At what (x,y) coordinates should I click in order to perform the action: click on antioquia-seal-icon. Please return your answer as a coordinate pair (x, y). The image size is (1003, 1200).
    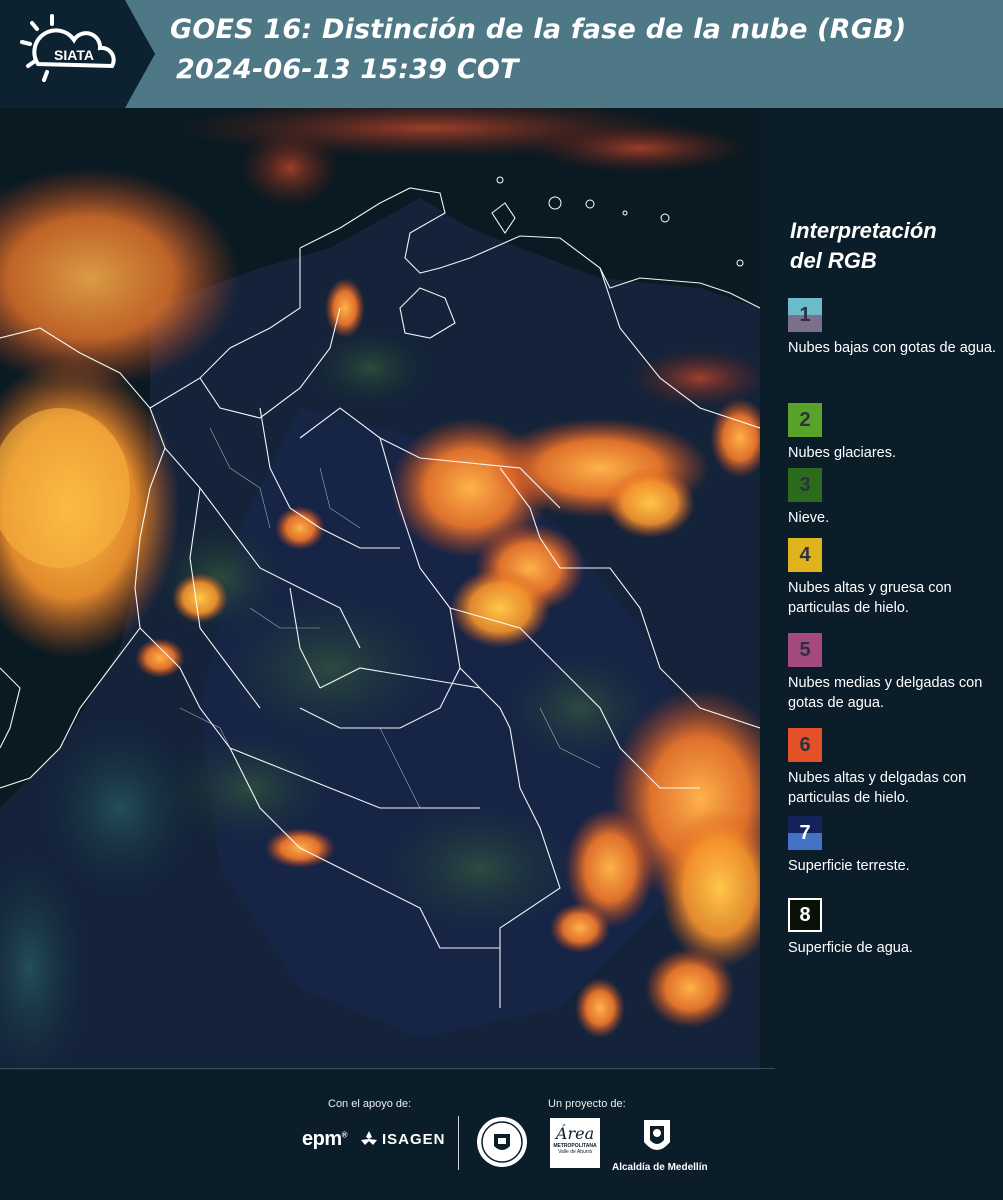
    Looking at the image, I should click on (502, 1142).